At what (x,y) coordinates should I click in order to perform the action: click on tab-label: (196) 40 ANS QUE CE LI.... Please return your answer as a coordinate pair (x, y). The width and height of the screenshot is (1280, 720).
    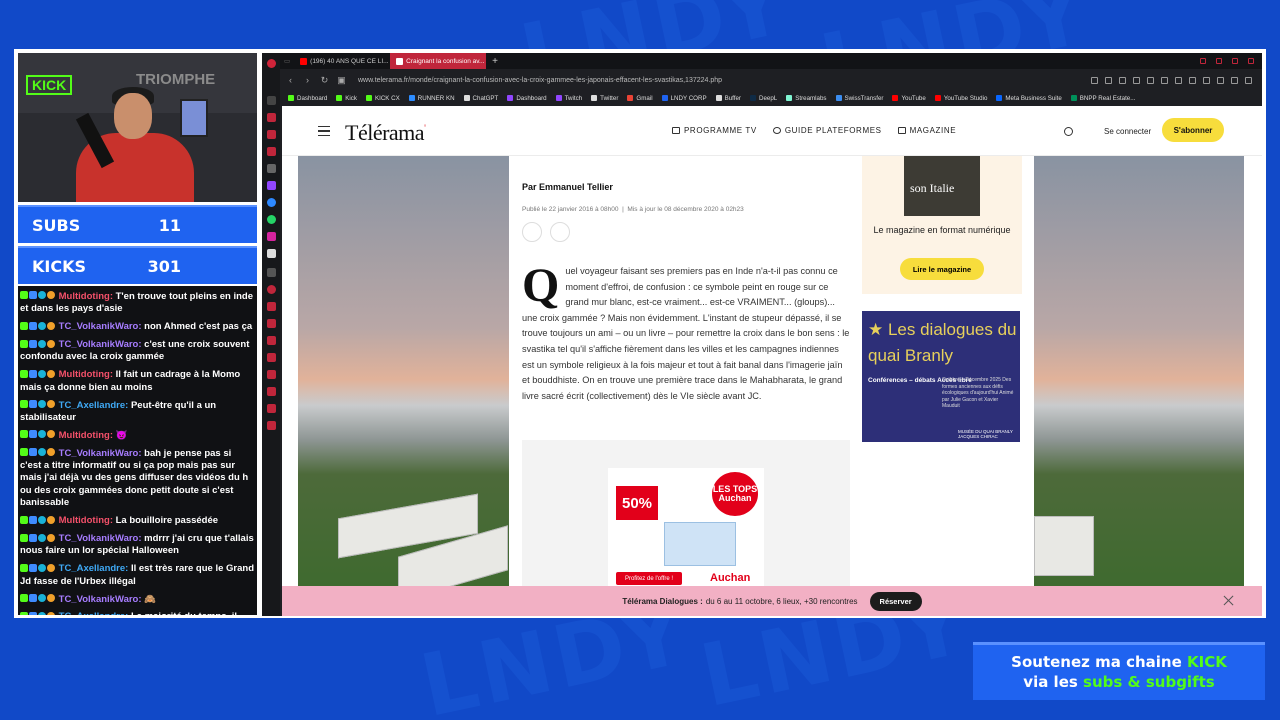
    Looking at the image, I should click on (349, 61).